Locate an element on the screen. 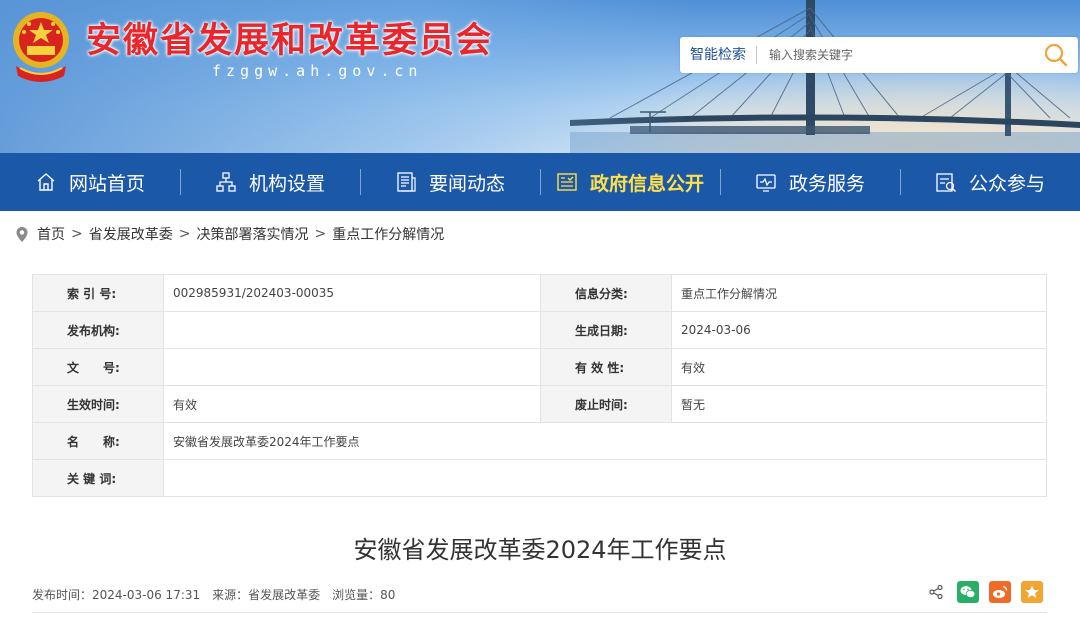 The image size is (1080, 621). nav-item-news: 要闻动态 is located at coordinates (450, 182).